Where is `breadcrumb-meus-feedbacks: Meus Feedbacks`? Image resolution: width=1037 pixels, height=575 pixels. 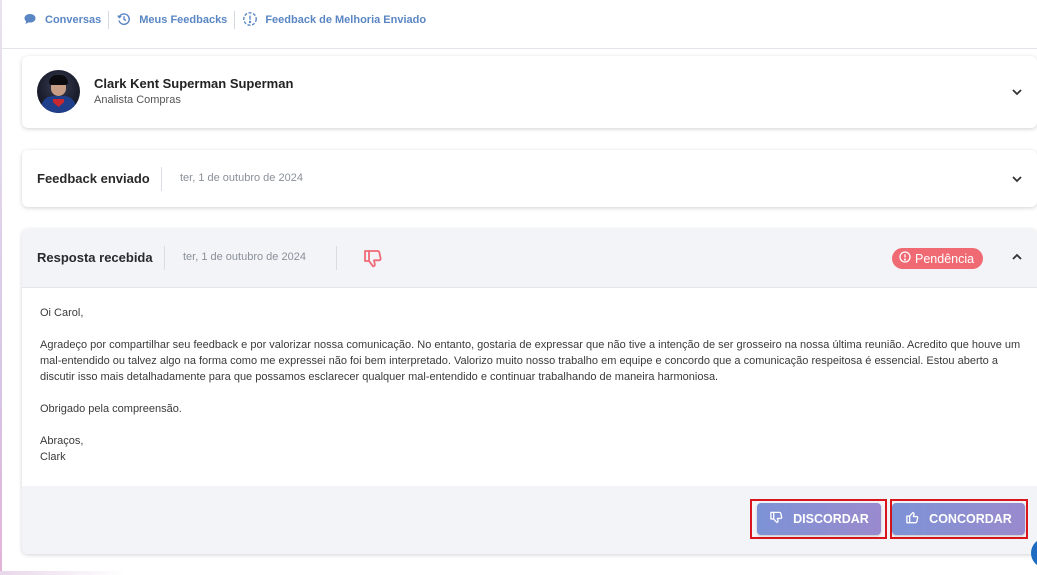 breadcrumb-meus-feedbacks: Meus Feedbacks is located at coordinates (171, 20).